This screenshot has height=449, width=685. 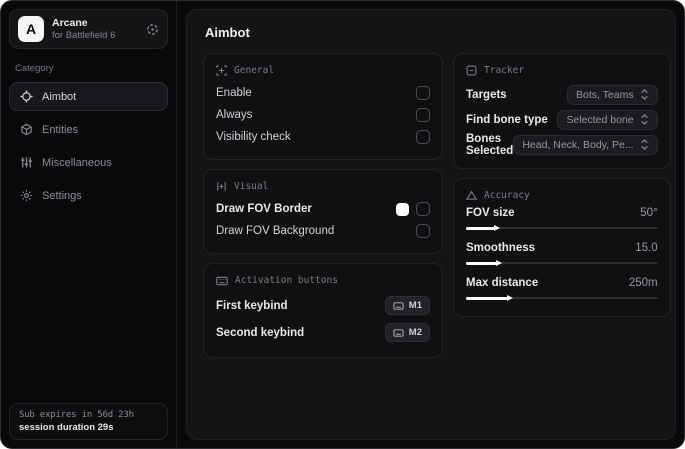 What do you see at coordinates (323, 186) in the screenshot?
I see `visual-card-header: Visual` at bounding box center [323, 186].